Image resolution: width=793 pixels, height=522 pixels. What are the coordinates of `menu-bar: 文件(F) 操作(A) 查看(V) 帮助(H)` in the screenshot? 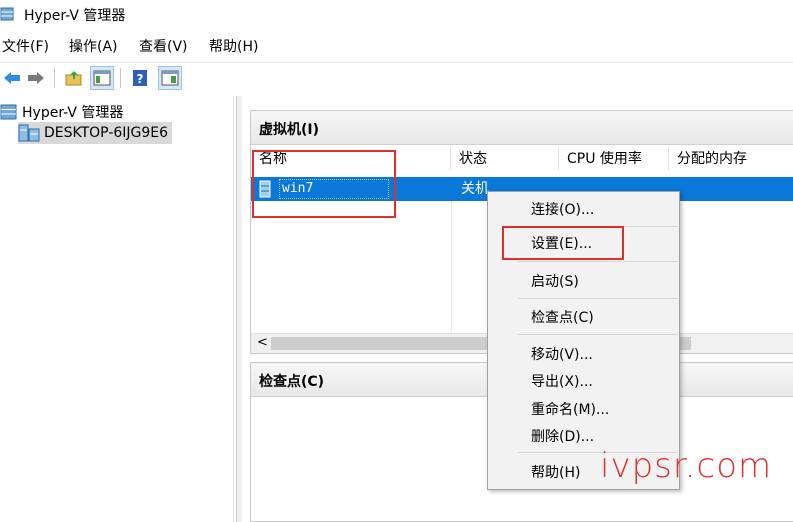 It's located at (396, 47).